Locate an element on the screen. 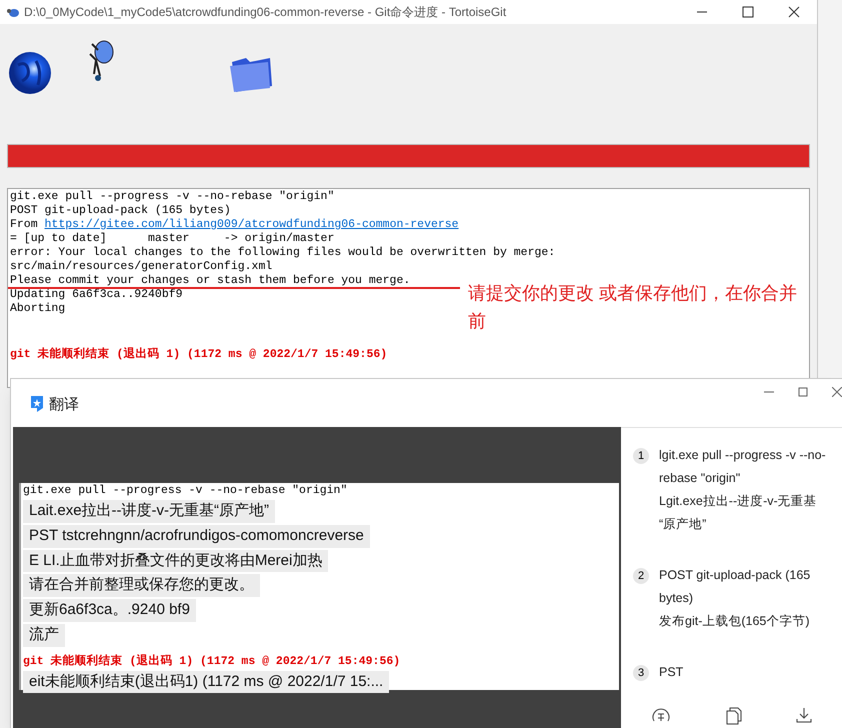  window-title: 翻译 is located at coordinates (64, 405).